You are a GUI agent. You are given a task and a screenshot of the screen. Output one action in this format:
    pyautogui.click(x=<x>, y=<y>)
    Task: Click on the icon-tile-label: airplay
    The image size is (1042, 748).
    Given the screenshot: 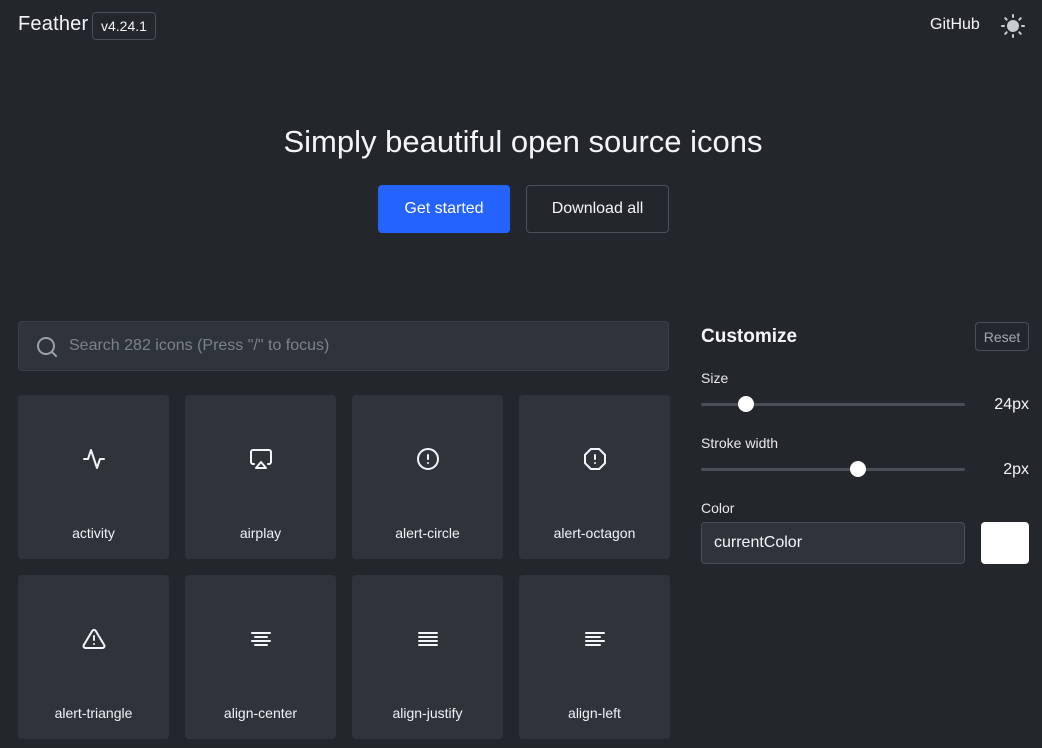 What is the action you would take?
    pyautogui.click(x=260, y=533)
    